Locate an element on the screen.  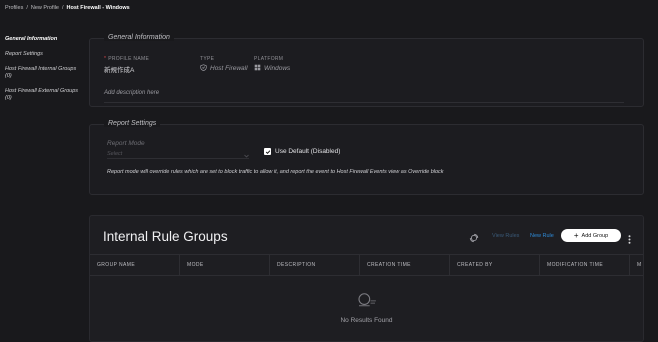
add-group-button: + Add Group is located at coordinates (591, 235).